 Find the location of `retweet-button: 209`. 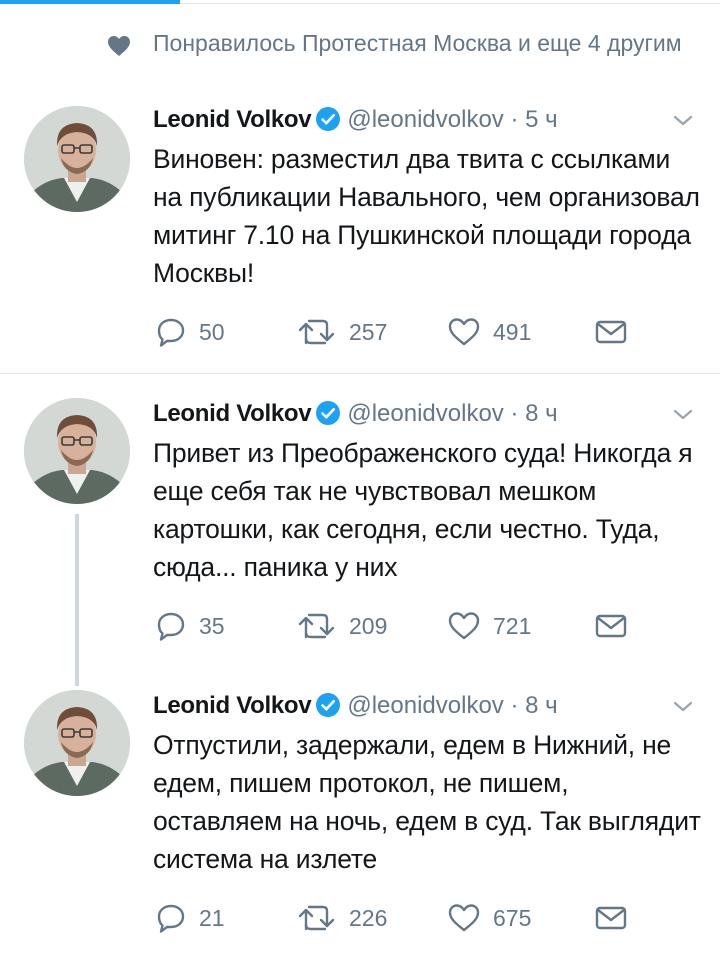

retweet-button: 209 is located at coordinates (342, 626).